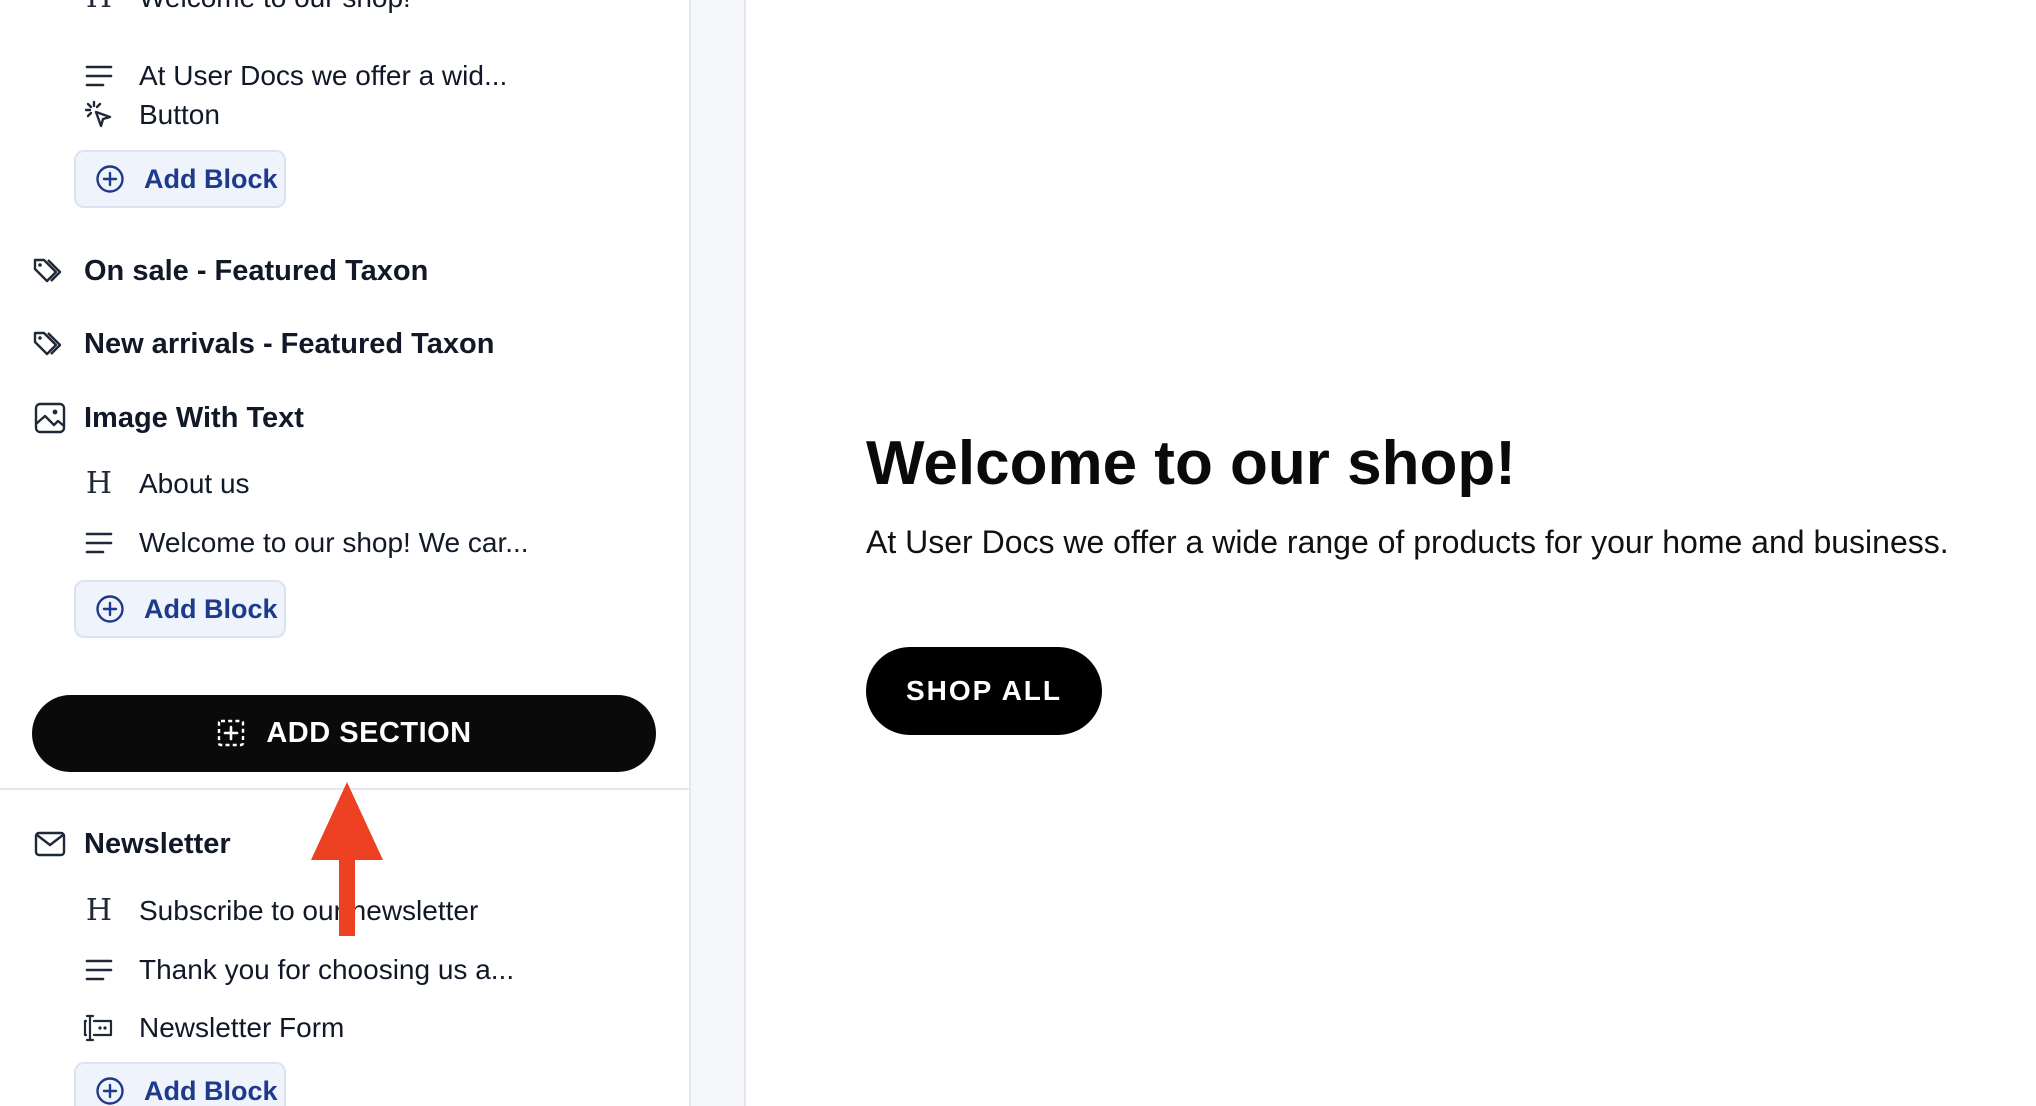  Describe the element at coordinates (347, 859) in the screenshot. I see `red-arrow-annotation` at that location.